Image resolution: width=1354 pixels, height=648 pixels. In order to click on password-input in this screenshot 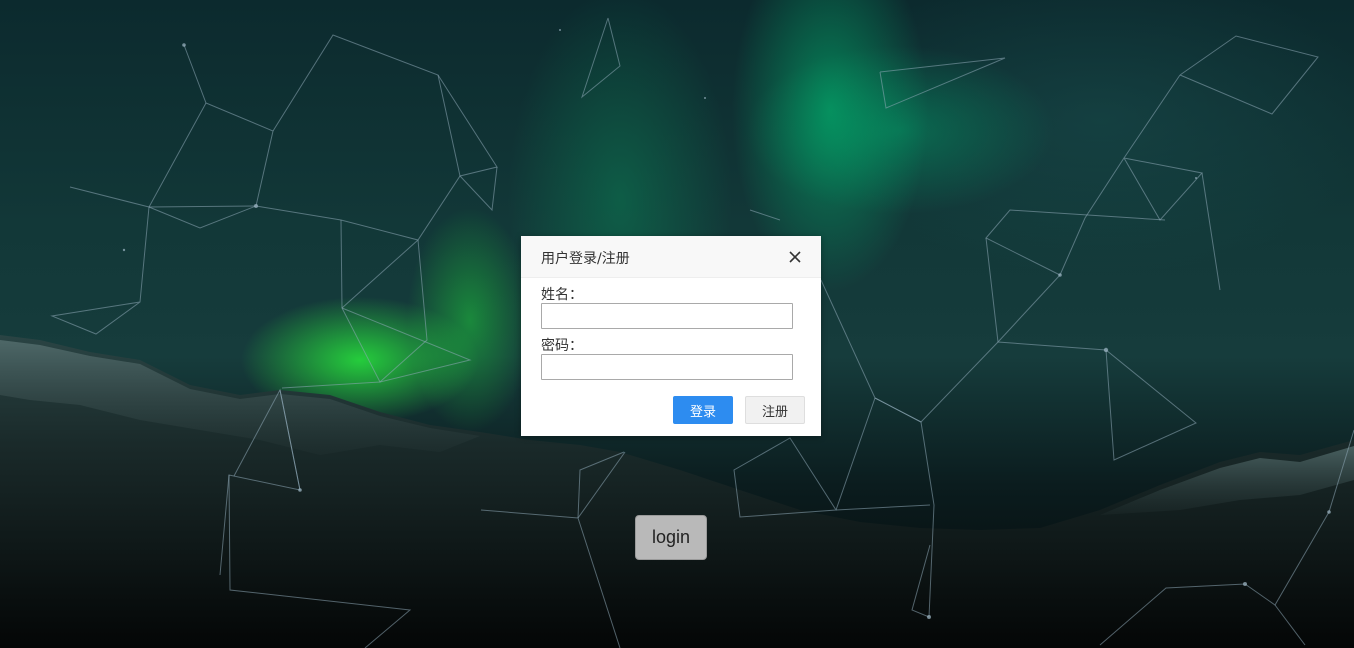, I will do `click(667, 367)`.